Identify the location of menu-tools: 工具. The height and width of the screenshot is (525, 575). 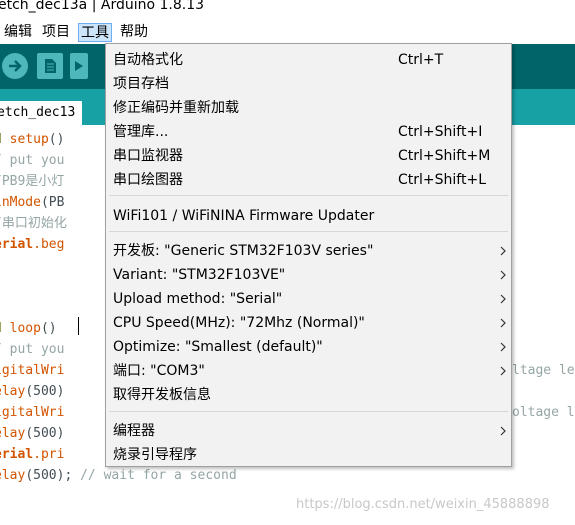
(95, 32).